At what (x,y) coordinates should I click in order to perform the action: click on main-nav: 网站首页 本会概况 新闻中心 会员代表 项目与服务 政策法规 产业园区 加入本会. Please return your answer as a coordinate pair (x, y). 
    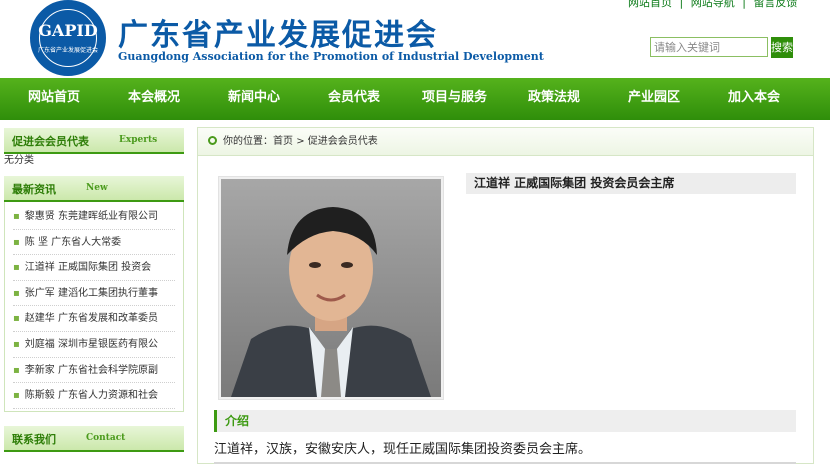
    Looking at the image, I should click on (415, 99).